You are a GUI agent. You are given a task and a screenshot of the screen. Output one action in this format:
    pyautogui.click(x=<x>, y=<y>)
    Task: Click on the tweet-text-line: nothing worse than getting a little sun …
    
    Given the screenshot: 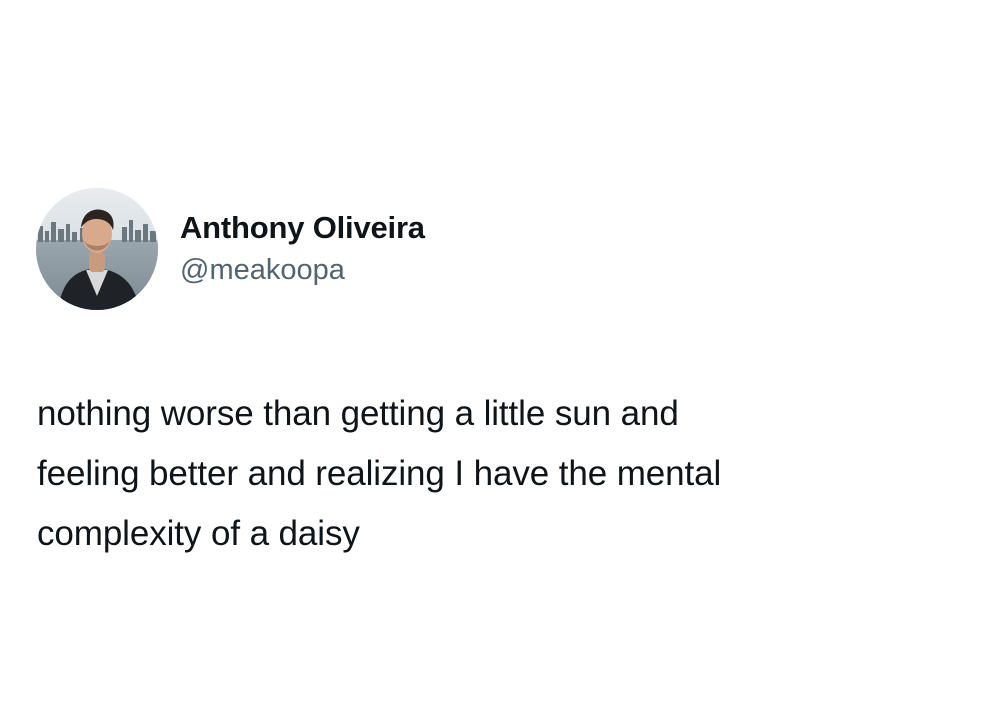 What is the action you would take?
    pyautogui.click(x=358, y=413)
    